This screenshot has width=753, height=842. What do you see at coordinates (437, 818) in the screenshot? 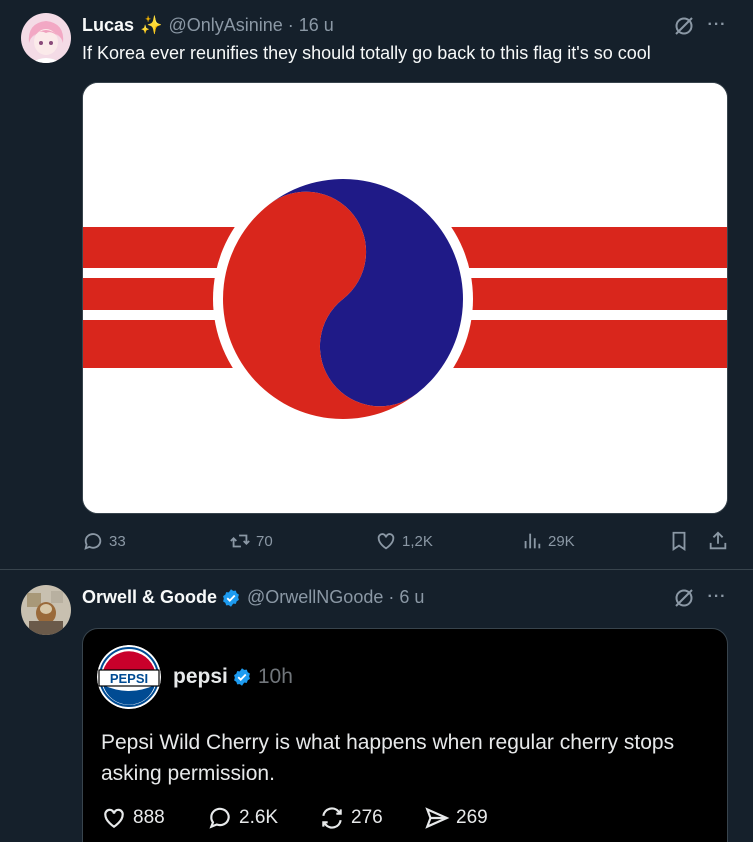
I see `send-icon` at bounding box center [437, 818].